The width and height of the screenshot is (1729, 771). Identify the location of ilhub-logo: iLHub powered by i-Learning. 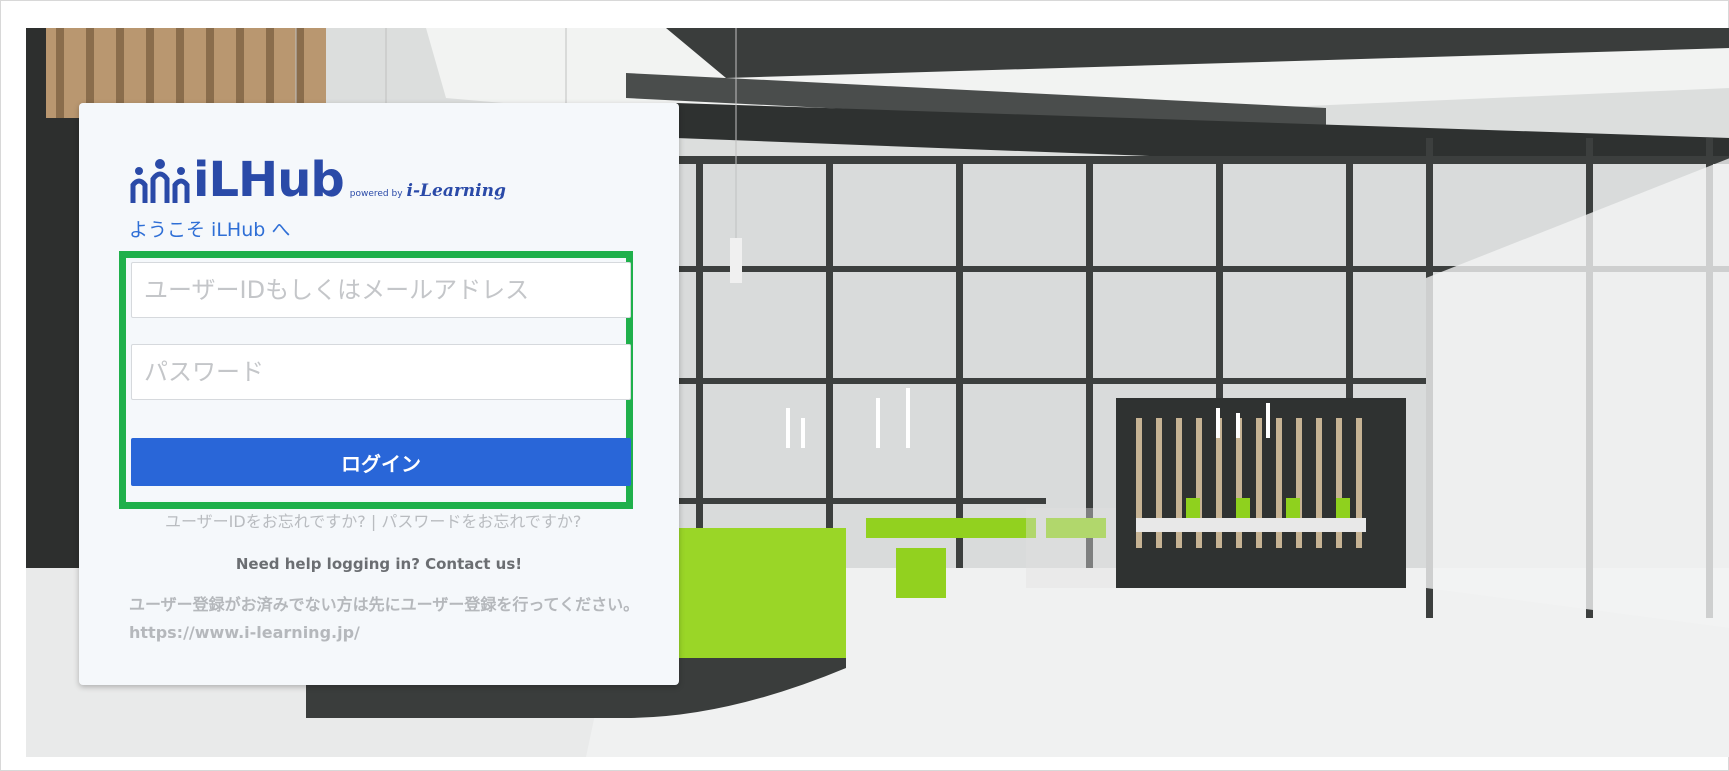
(317, 177).